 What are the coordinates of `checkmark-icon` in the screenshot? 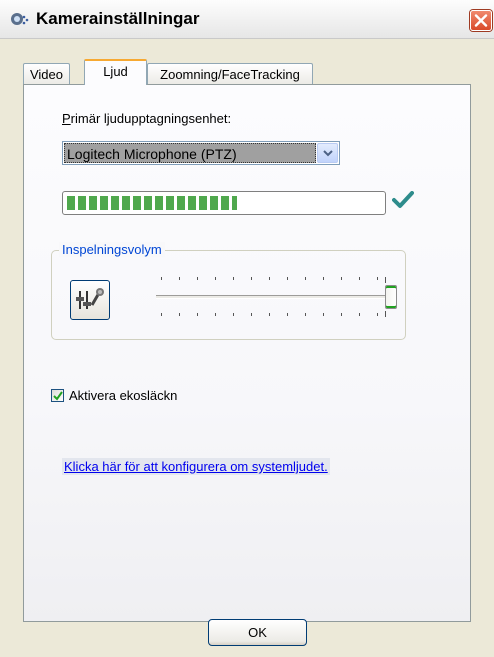 It's located at (403, 199).